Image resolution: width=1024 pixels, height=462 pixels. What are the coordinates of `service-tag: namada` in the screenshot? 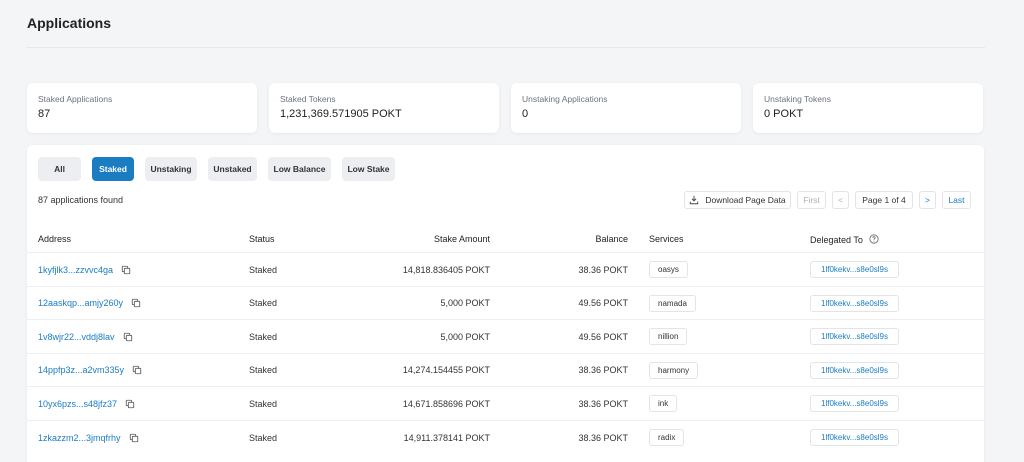 It's located at (672, 303).